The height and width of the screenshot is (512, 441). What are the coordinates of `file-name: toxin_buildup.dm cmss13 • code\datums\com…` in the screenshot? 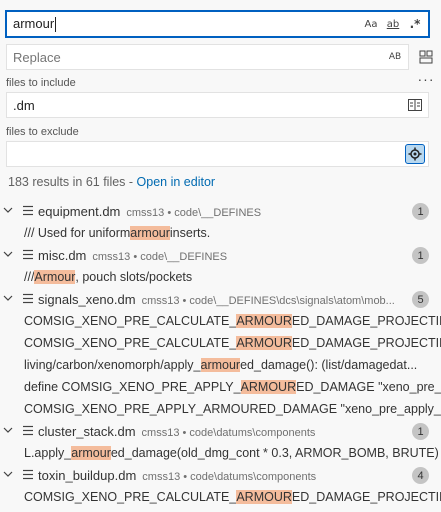 It's located at (177, 475).